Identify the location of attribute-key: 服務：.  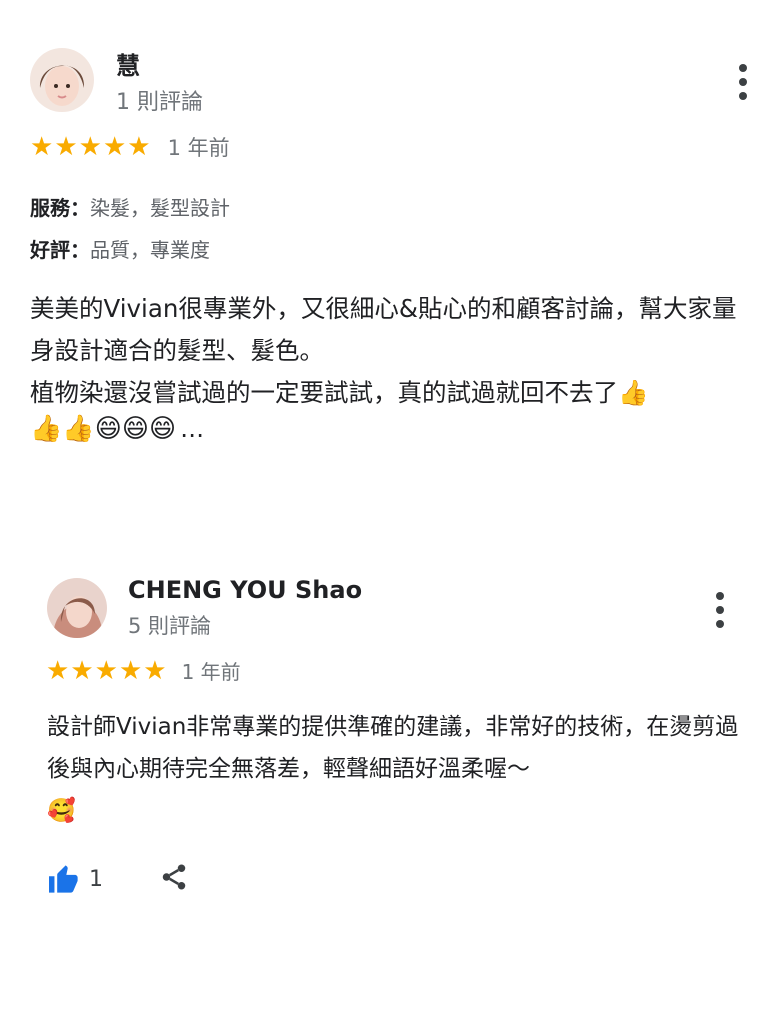
(60, 208).